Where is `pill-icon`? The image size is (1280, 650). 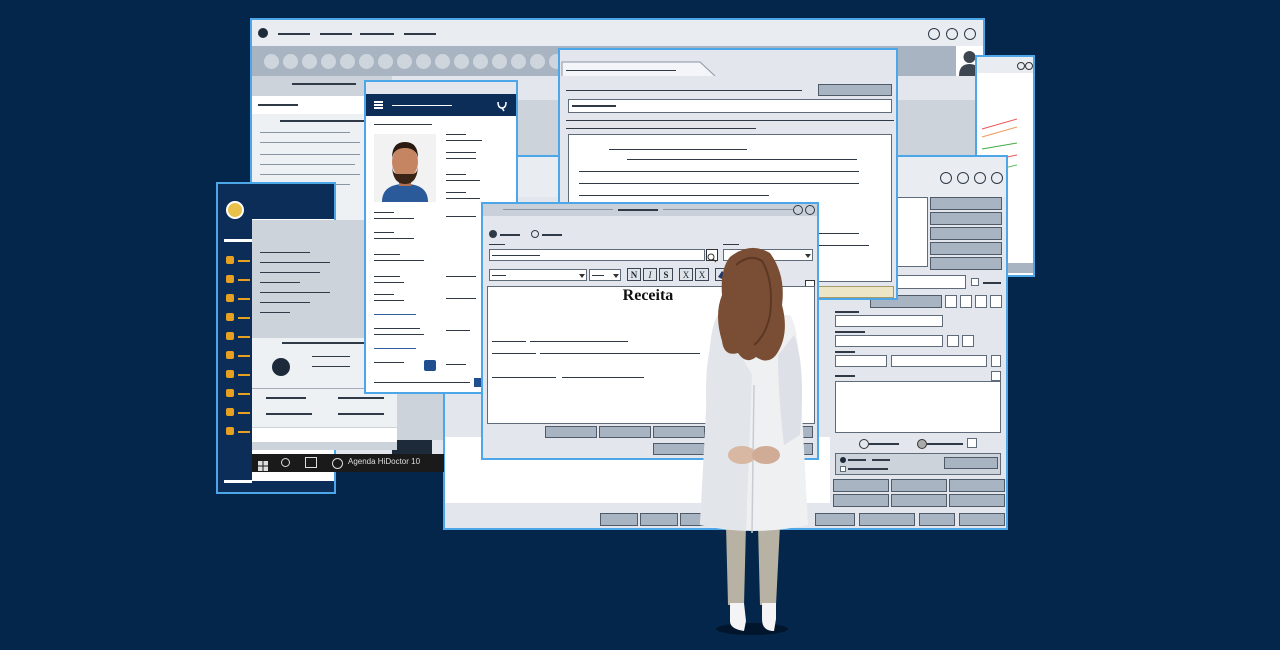 pill-icon is located at coordinates (238, 317).